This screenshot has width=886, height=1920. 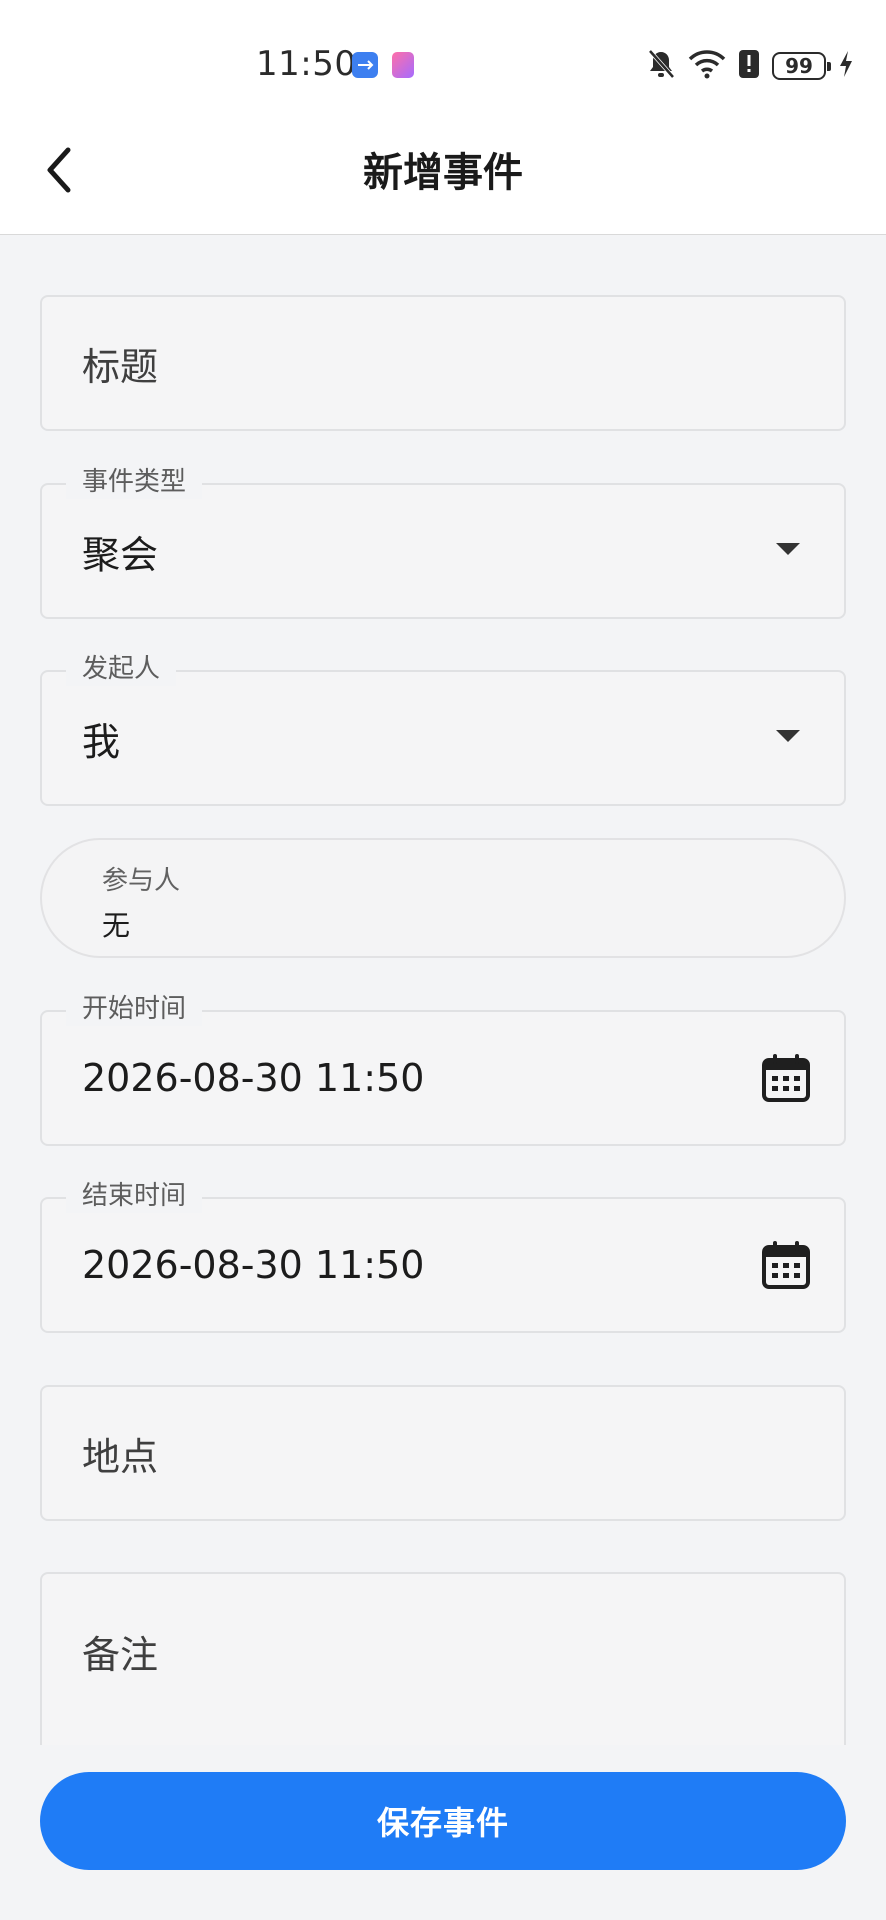 I want to click on status-time: 11:50, so click(x=306, y=64).